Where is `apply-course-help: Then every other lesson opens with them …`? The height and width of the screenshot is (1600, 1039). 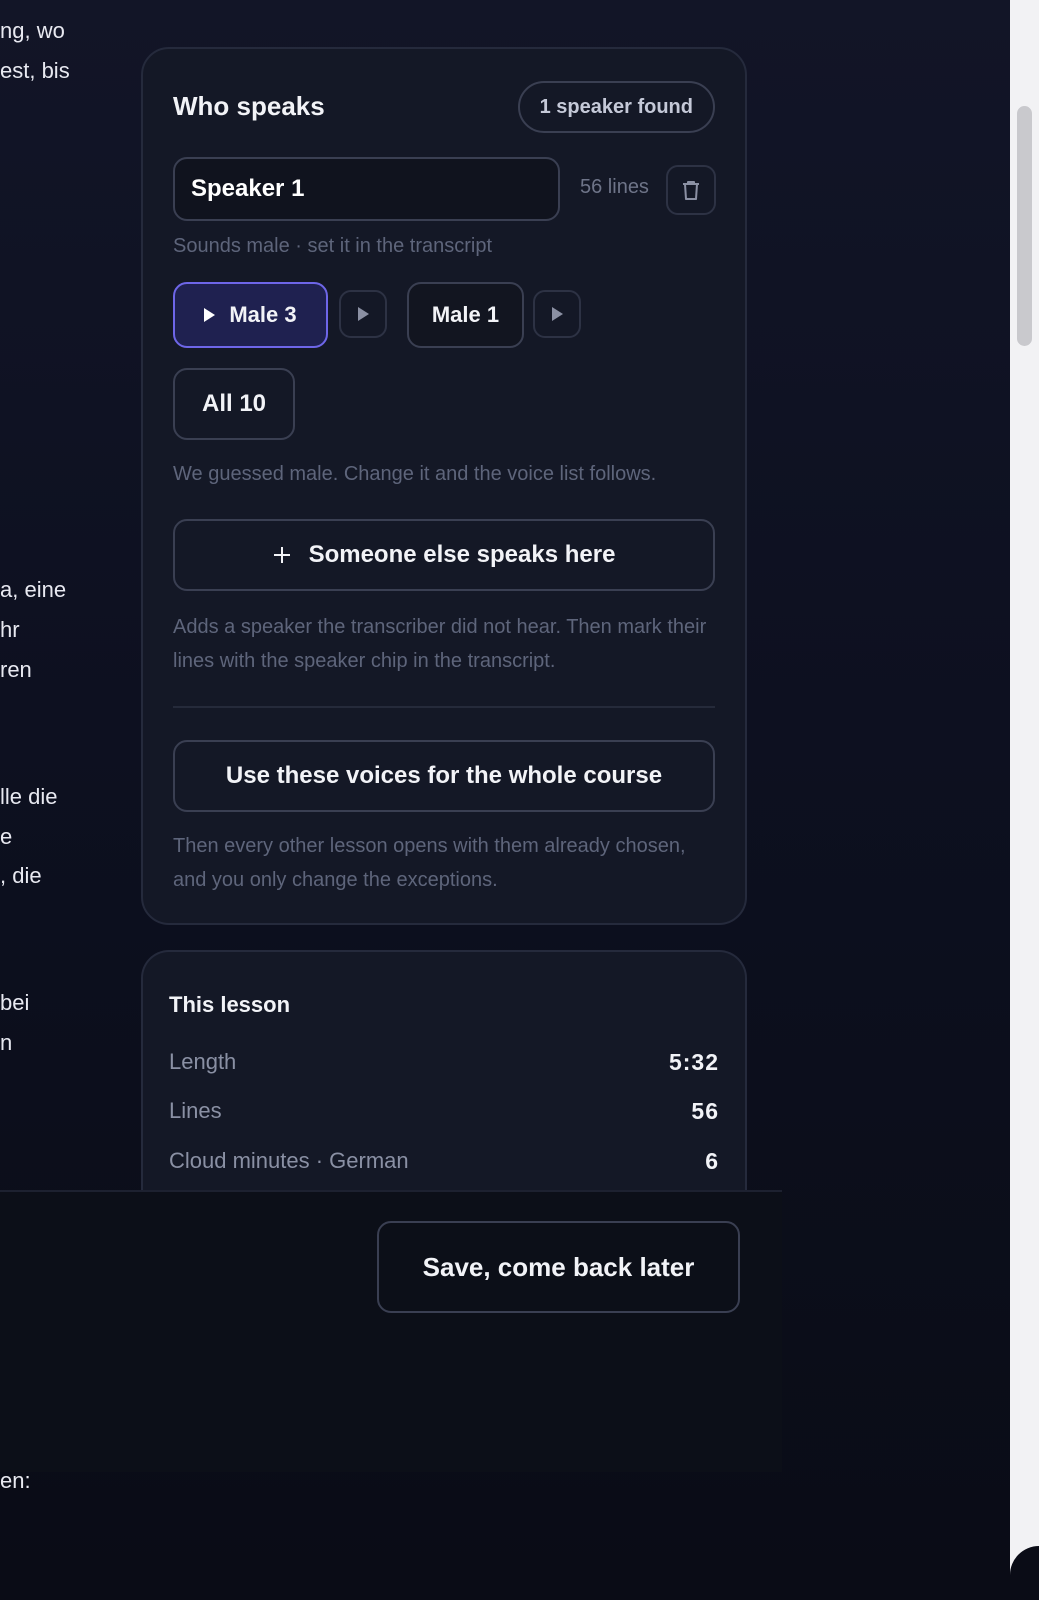 apply-course-help: Then every other lesson opens with them … is located at coordinates (429, 863).